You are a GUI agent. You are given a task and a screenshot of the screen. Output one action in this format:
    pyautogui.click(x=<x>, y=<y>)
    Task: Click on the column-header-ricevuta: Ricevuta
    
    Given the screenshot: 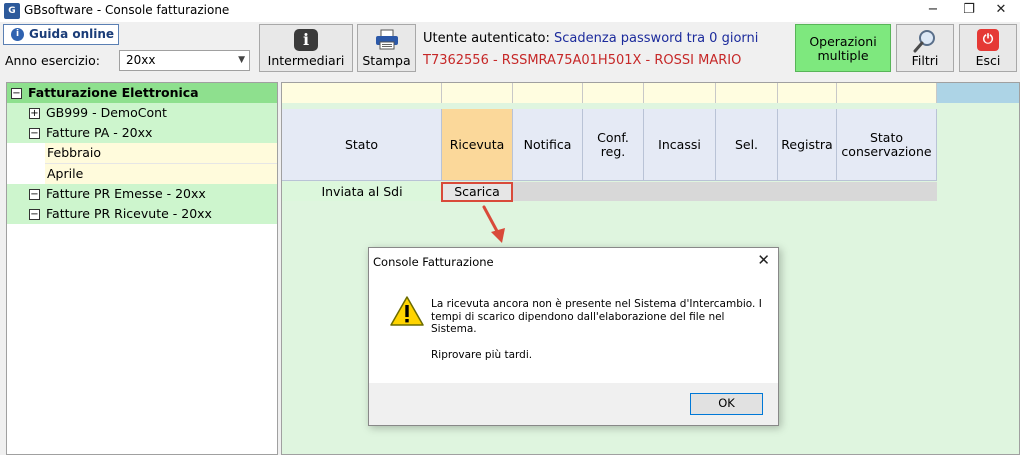 What is the action you would take?
    pyautogui.click(x=477, y=145)
    